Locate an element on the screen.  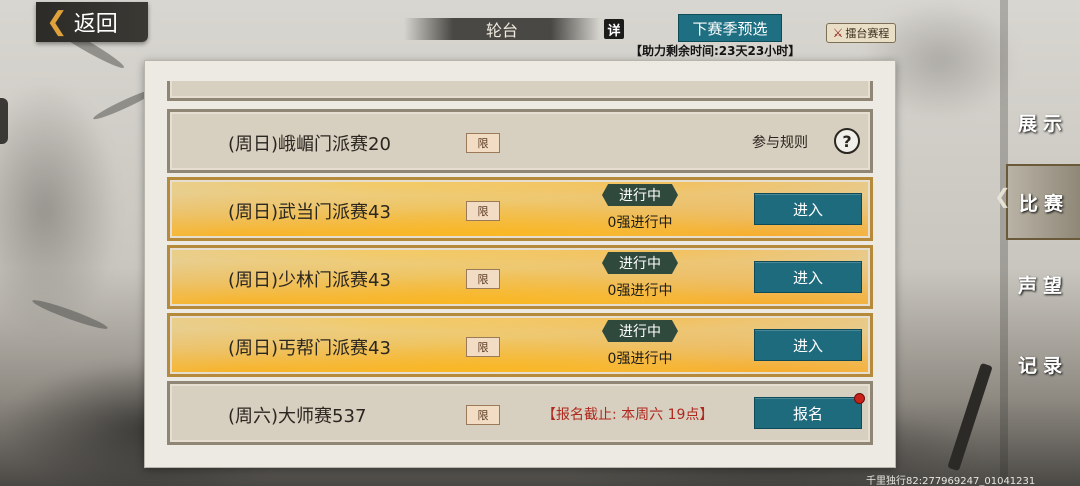
register-button: 报名 is located at coordinates (809, 411).